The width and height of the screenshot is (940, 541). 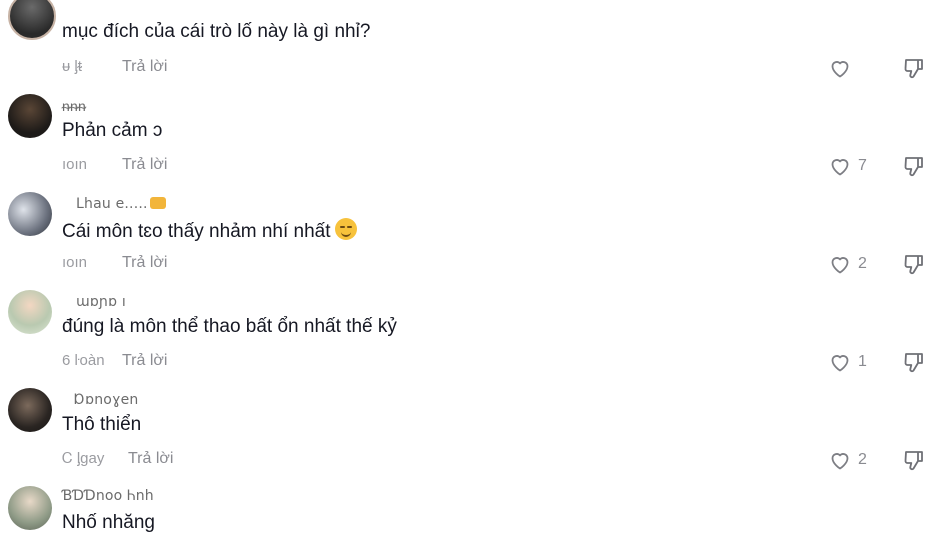 What do you see at coordinates (157, 203) in the screenshot?
I see `fist-emoji-icon` at bounding box center [157, 203].